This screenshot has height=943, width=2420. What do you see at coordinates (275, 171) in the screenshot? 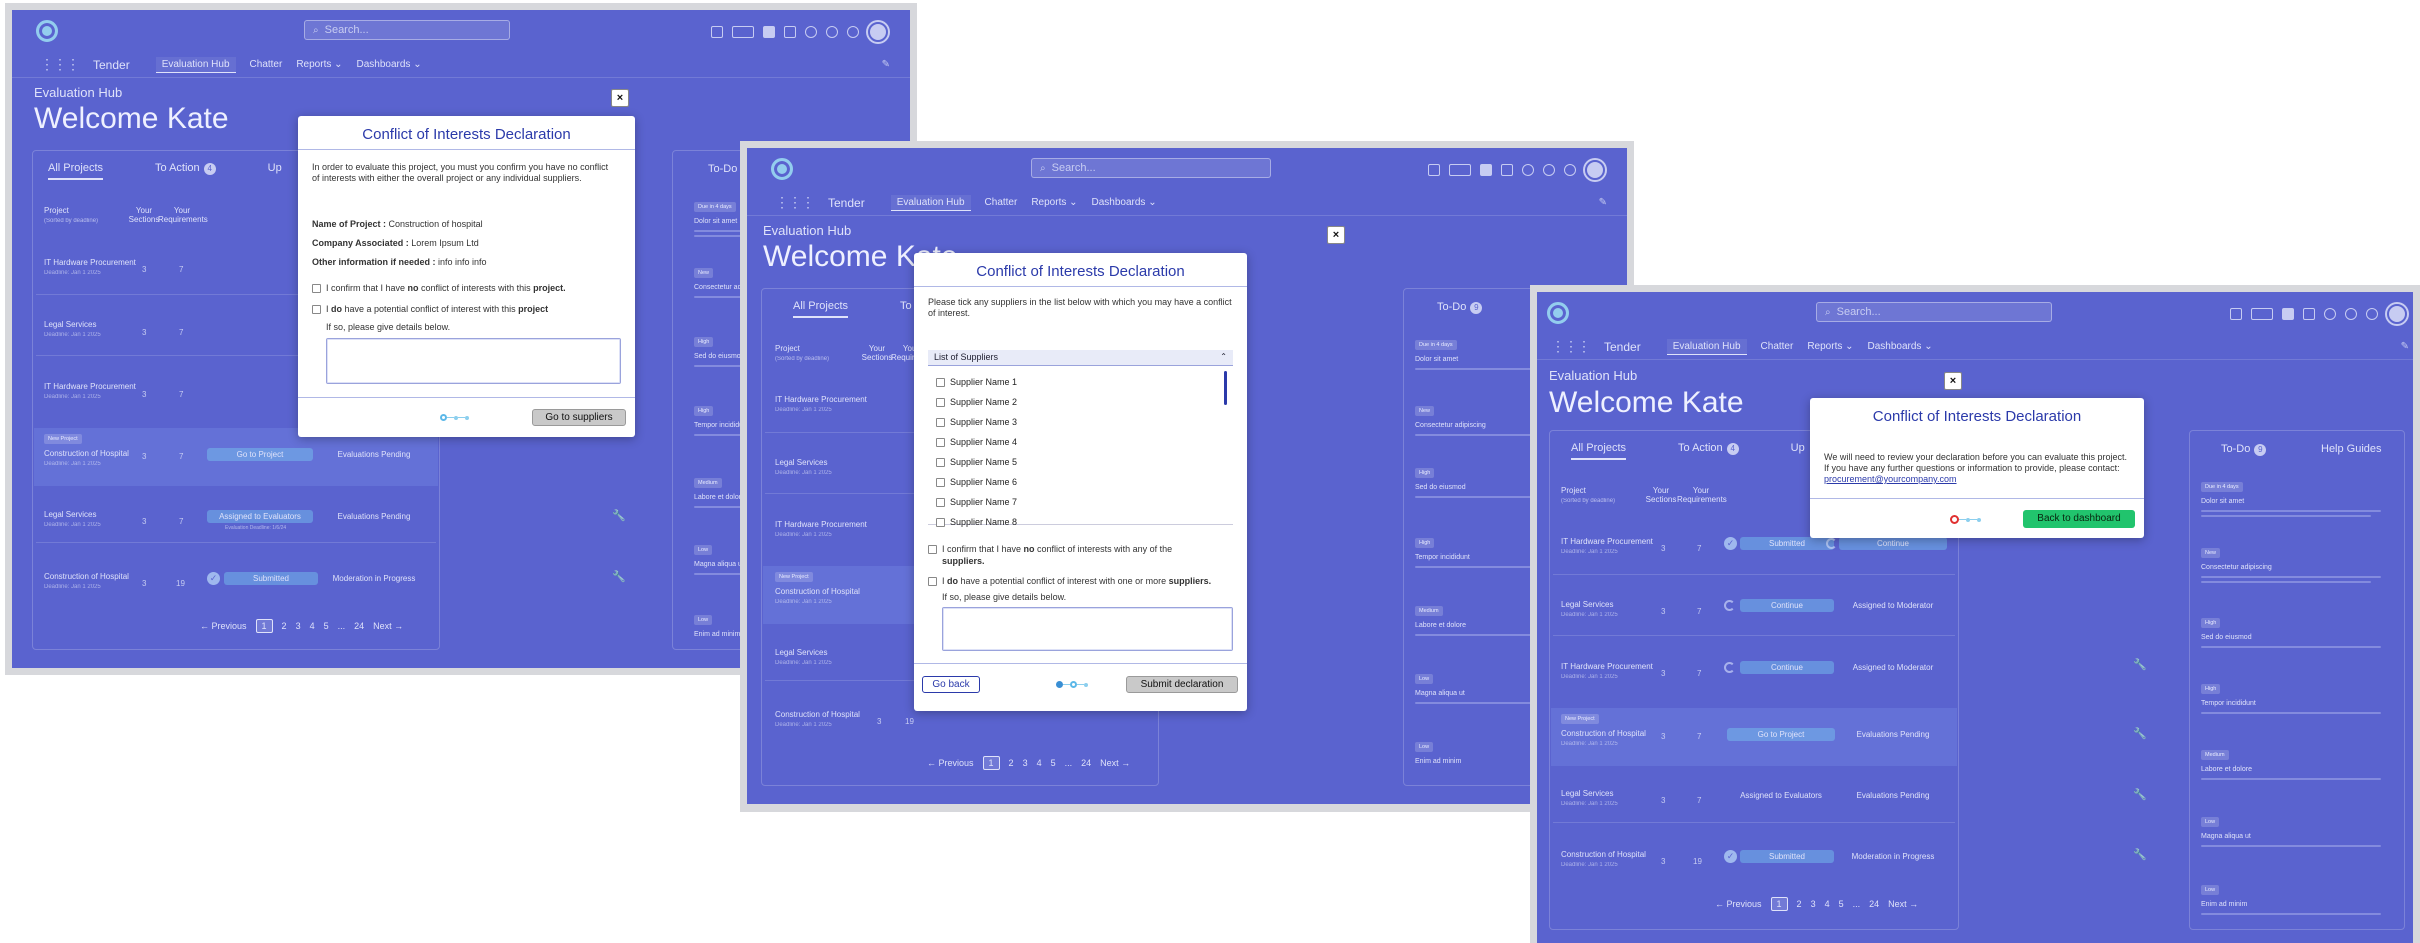
I see `tab-upcoming: Up` at bounding box center [275, 171].